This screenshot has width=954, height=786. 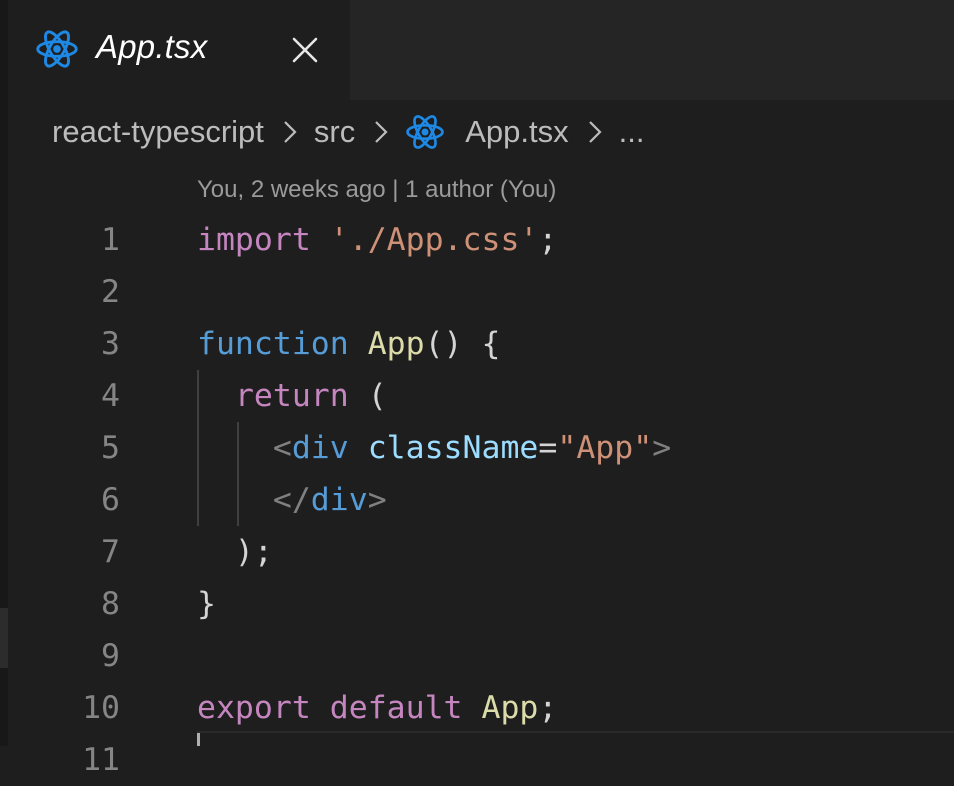 I want to click on code-token: "App", so click(x=605, y=448).